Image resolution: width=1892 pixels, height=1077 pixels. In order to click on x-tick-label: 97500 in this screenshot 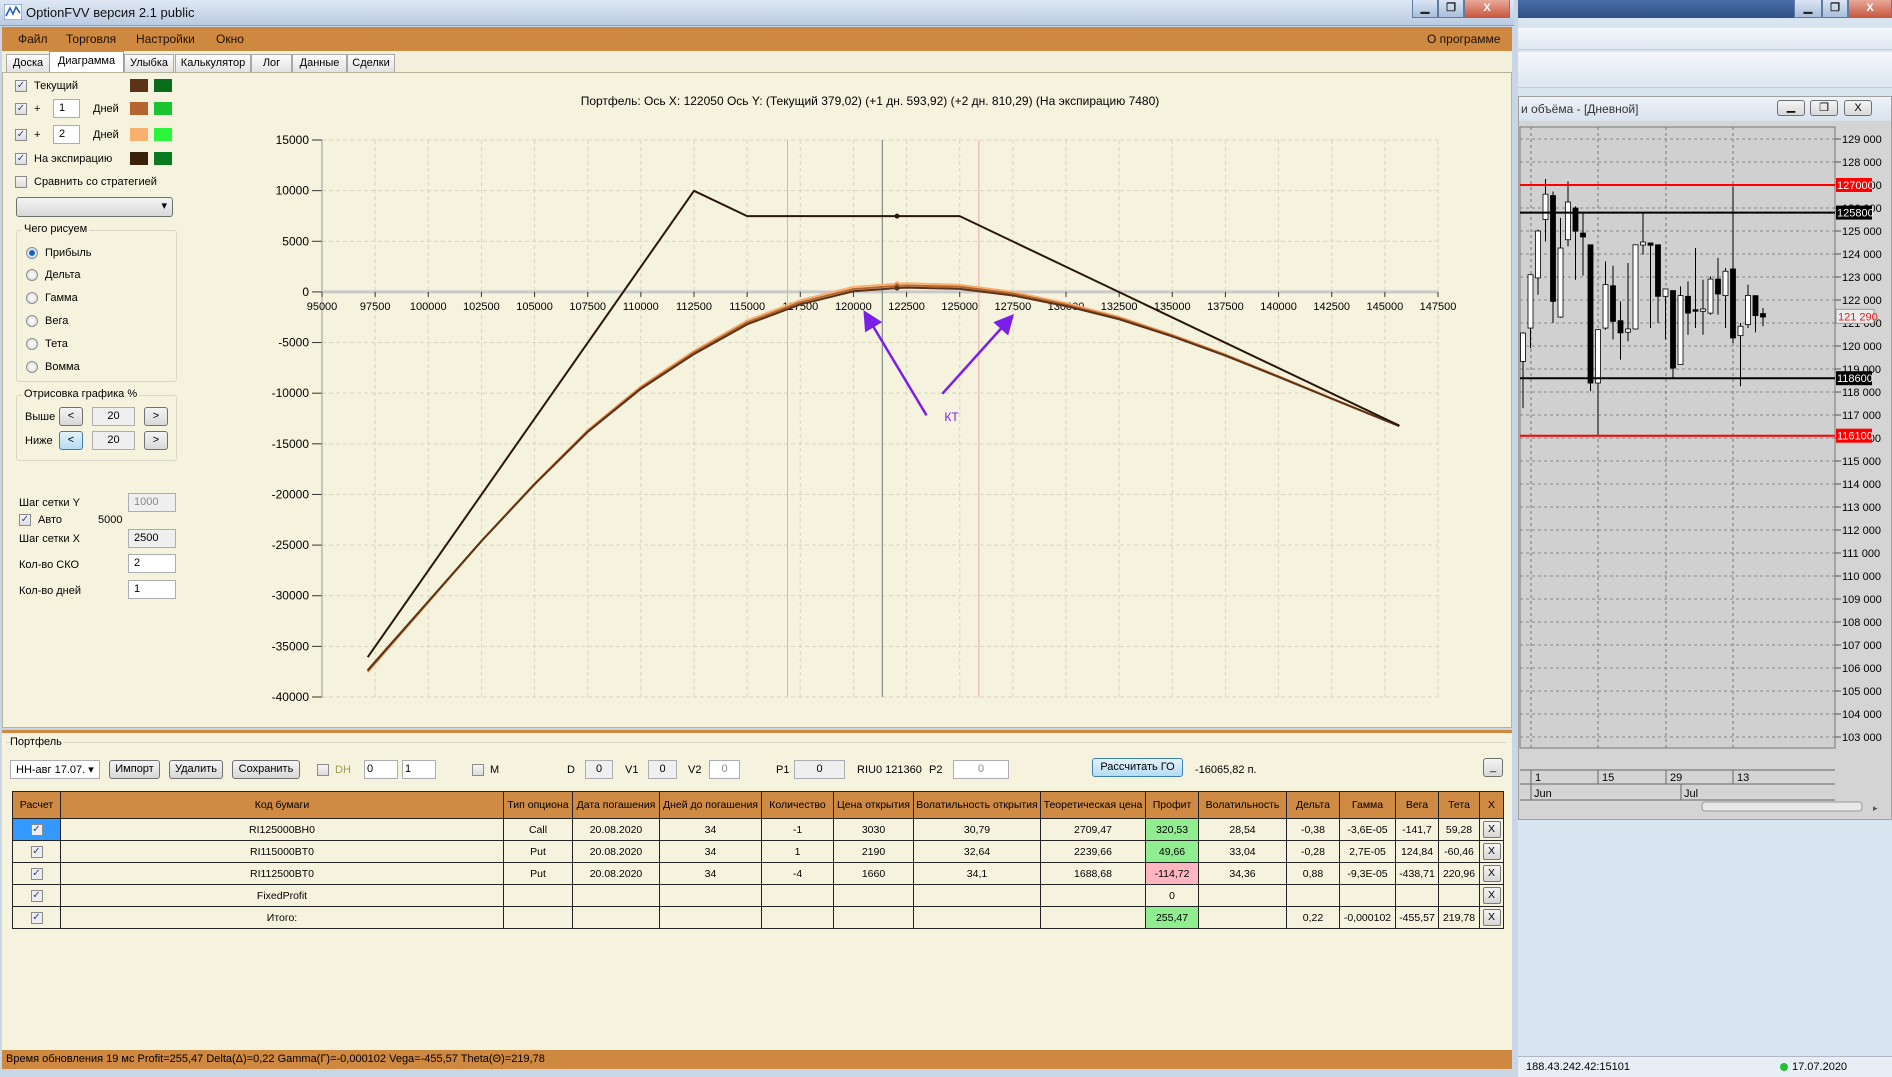, I will do `click(375, 307)`.